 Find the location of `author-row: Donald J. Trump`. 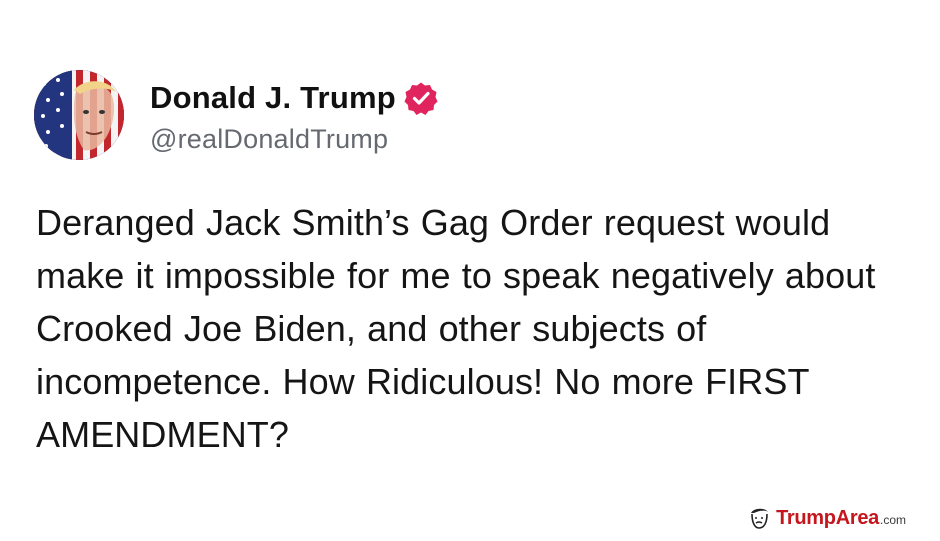

author-row: Donald J. Trump is located at coordinates (294, 98).